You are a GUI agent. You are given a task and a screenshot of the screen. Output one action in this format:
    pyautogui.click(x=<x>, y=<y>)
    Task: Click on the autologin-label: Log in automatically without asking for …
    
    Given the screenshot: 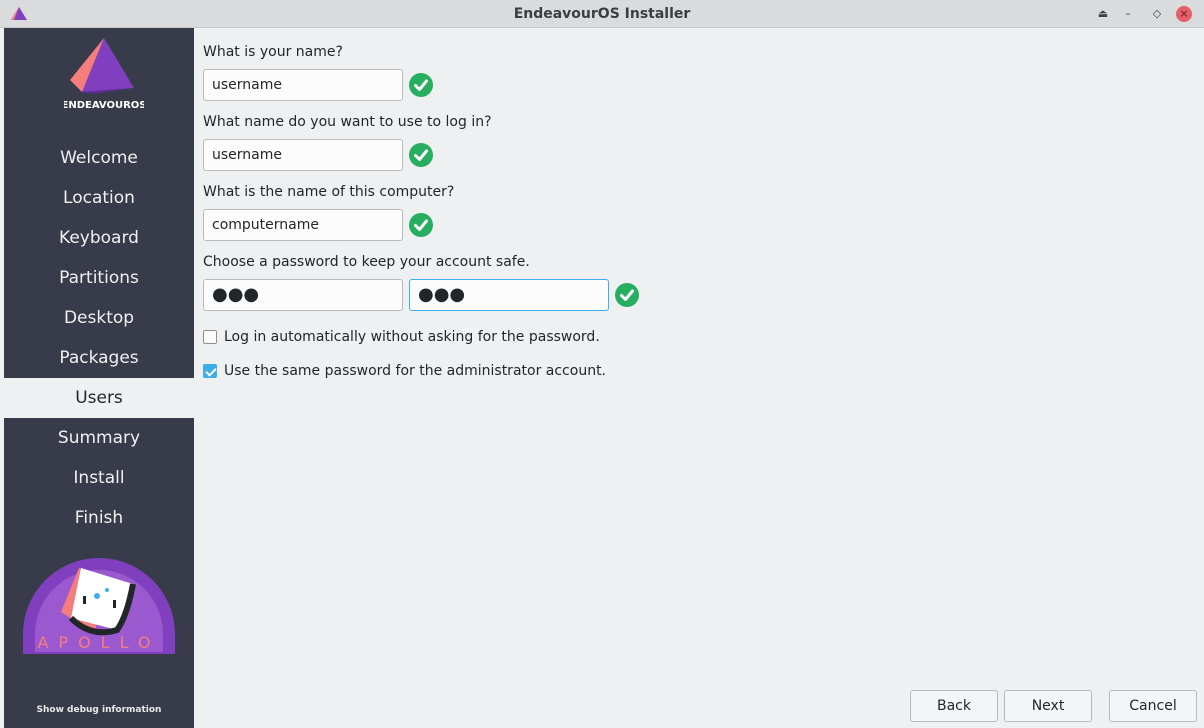 What is the action you would take?
    pyautogui.click(x=412, y=337)
    